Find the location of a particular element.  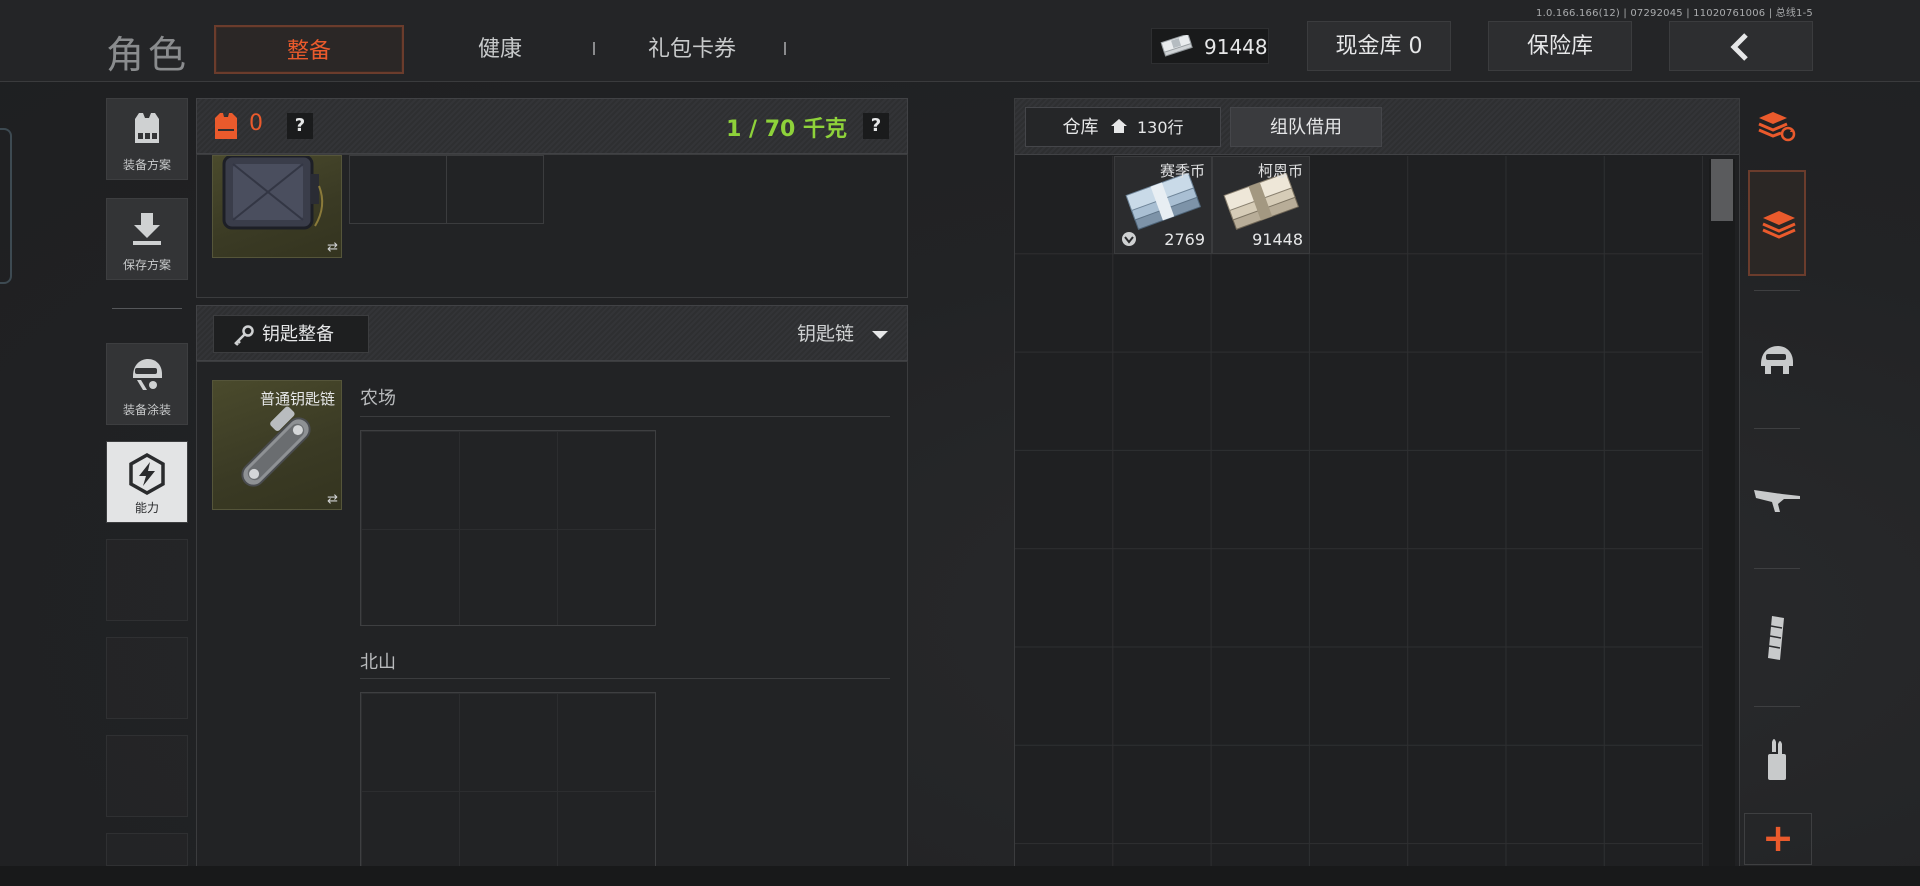

key-grid-farm is located at coordinates (508, 528).